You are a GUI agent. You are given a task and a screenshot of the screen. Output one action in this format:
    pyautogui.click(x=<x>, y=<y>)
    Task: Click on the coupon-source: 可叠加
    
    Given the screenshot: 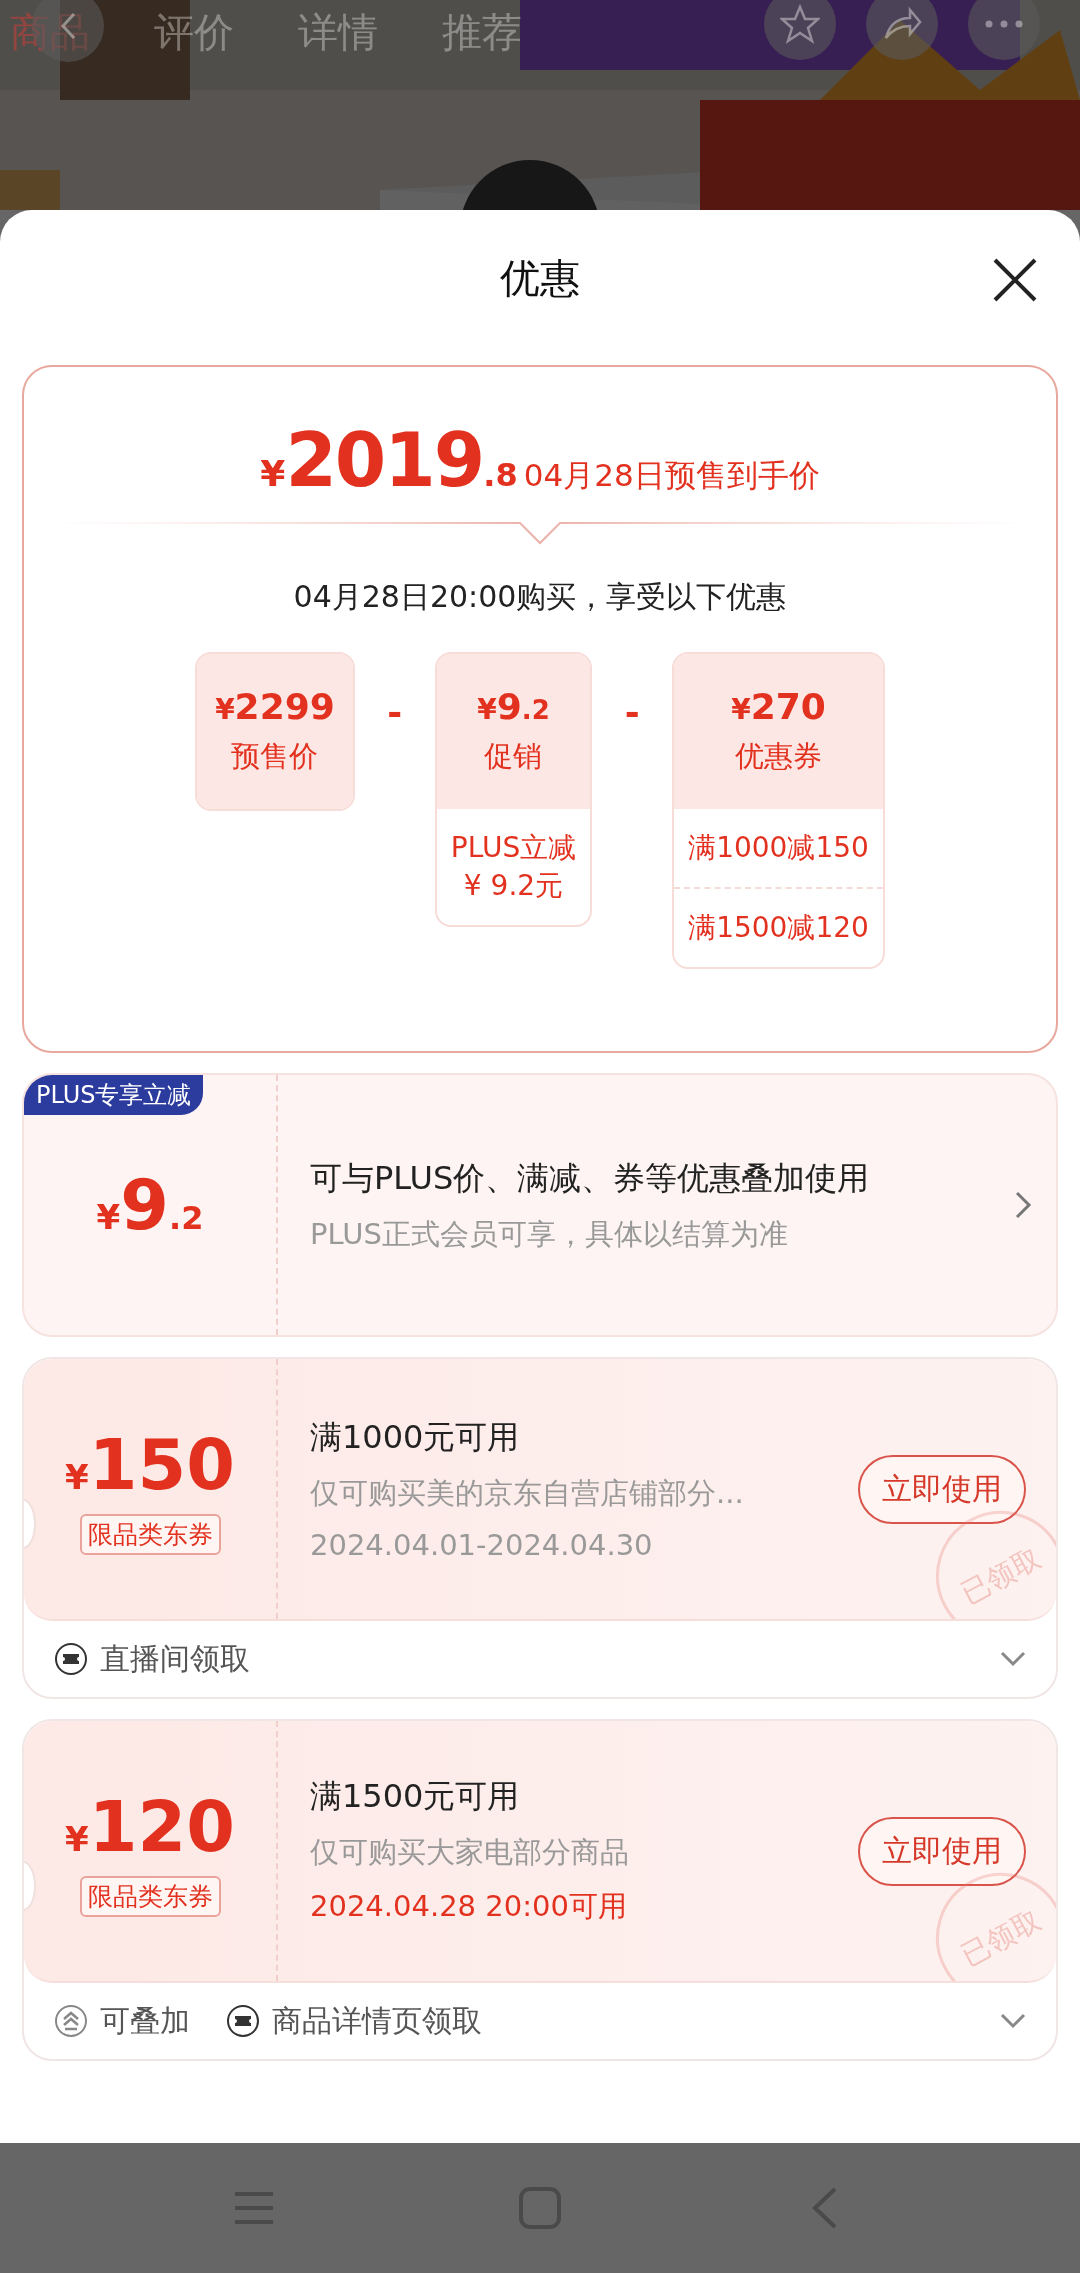 What is the action you would take?
    pyautogui.click(x=145, y=2020)
    